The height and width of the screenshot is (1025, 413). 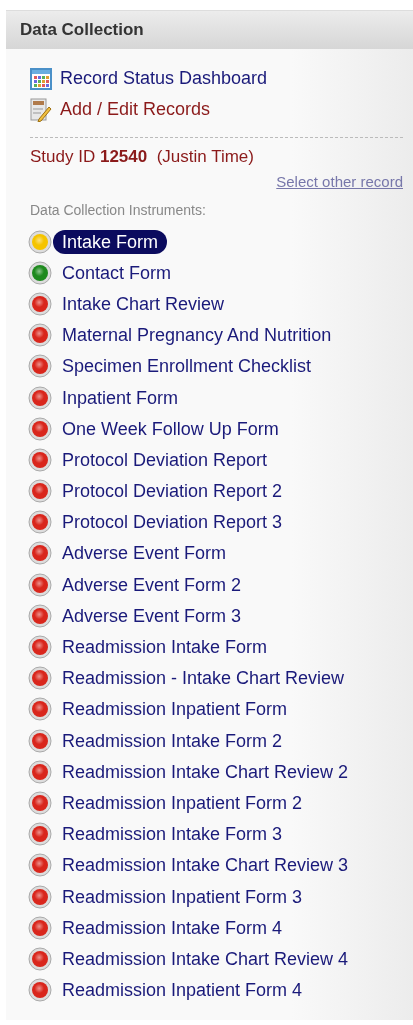 I want to click on record-info: Study ID 12540 (Justin Time), so click(x=142, y=157).